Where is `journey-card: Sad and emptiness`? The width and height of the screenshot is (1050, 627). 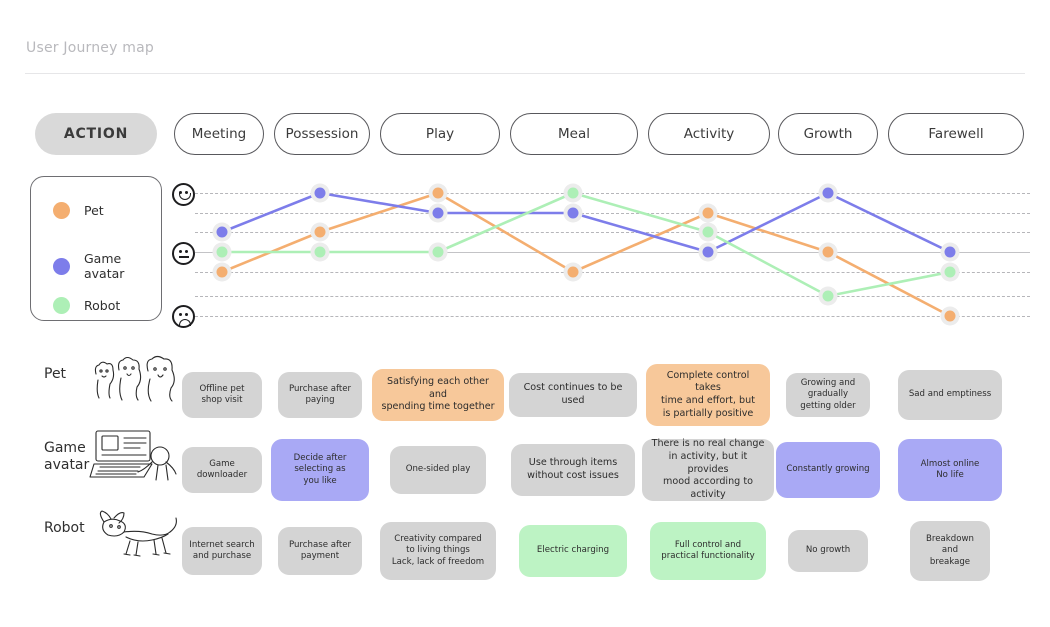 journey-card: Sad and emptiness is located at coordinates (950, 395).